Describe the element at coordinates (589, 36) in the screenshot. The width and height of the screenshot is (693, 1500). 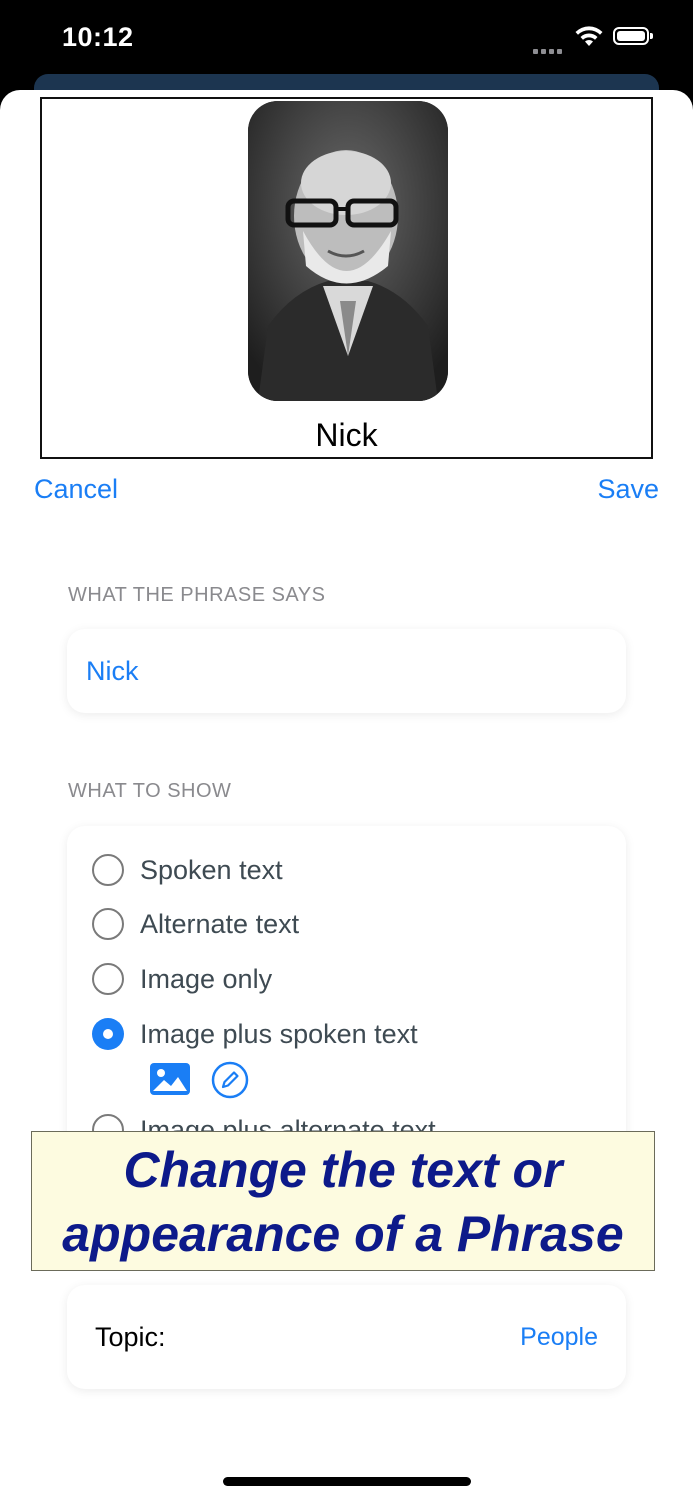
I see `wifi-icon` at that location.